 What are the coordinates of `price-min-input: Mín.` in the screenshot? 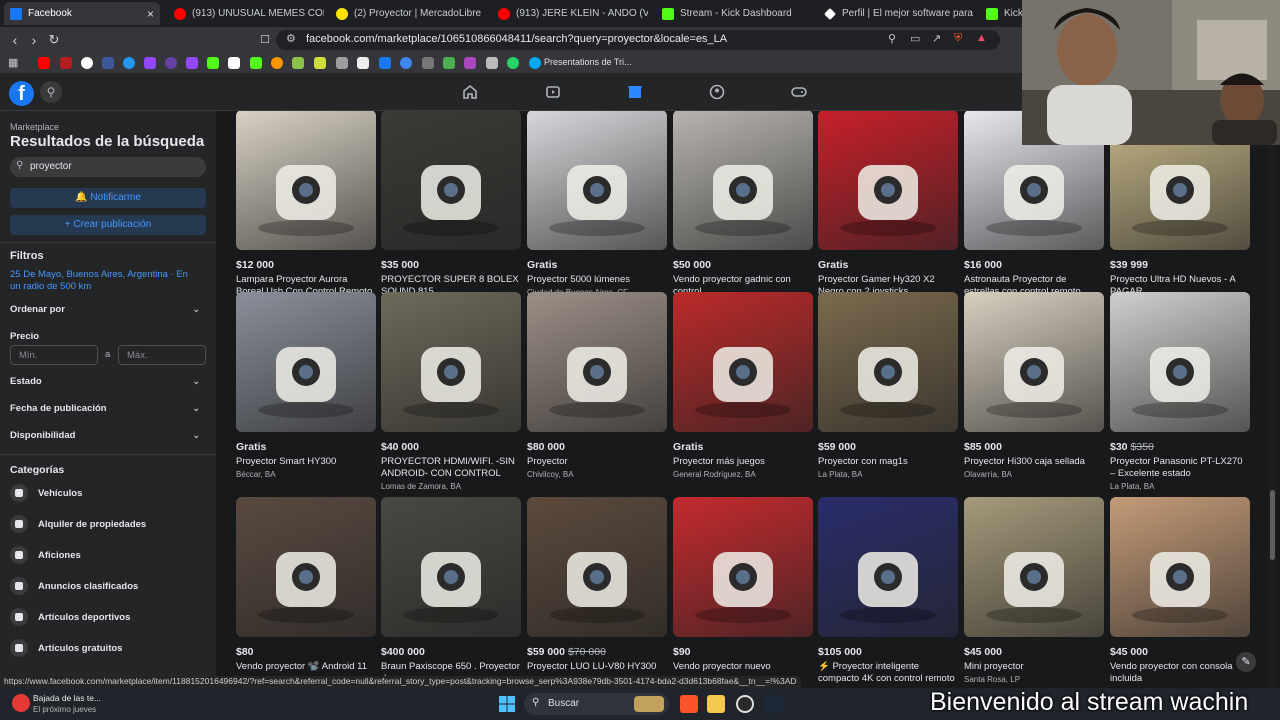 It's located at (54, 355).